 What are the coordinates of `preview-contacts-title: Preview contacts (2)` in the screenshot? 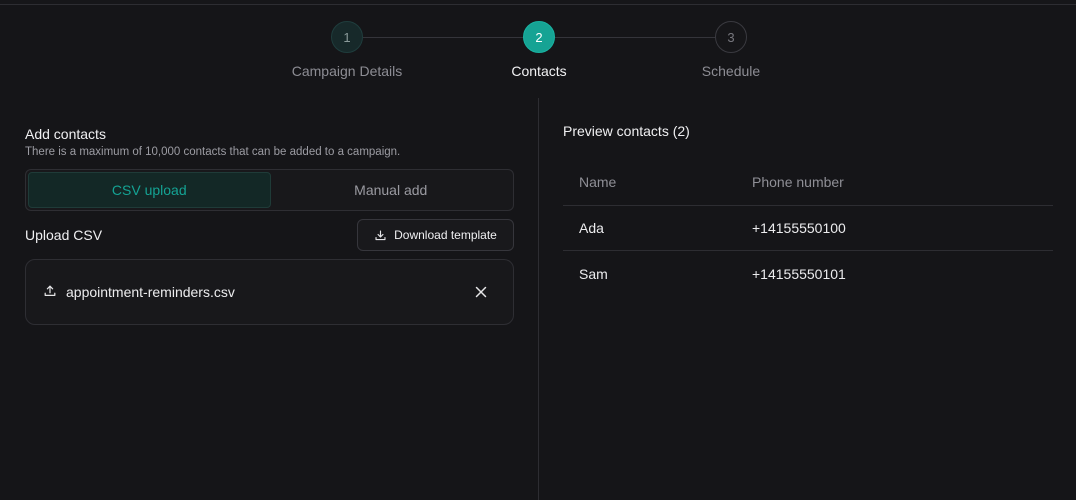 It's located at (626, 131).